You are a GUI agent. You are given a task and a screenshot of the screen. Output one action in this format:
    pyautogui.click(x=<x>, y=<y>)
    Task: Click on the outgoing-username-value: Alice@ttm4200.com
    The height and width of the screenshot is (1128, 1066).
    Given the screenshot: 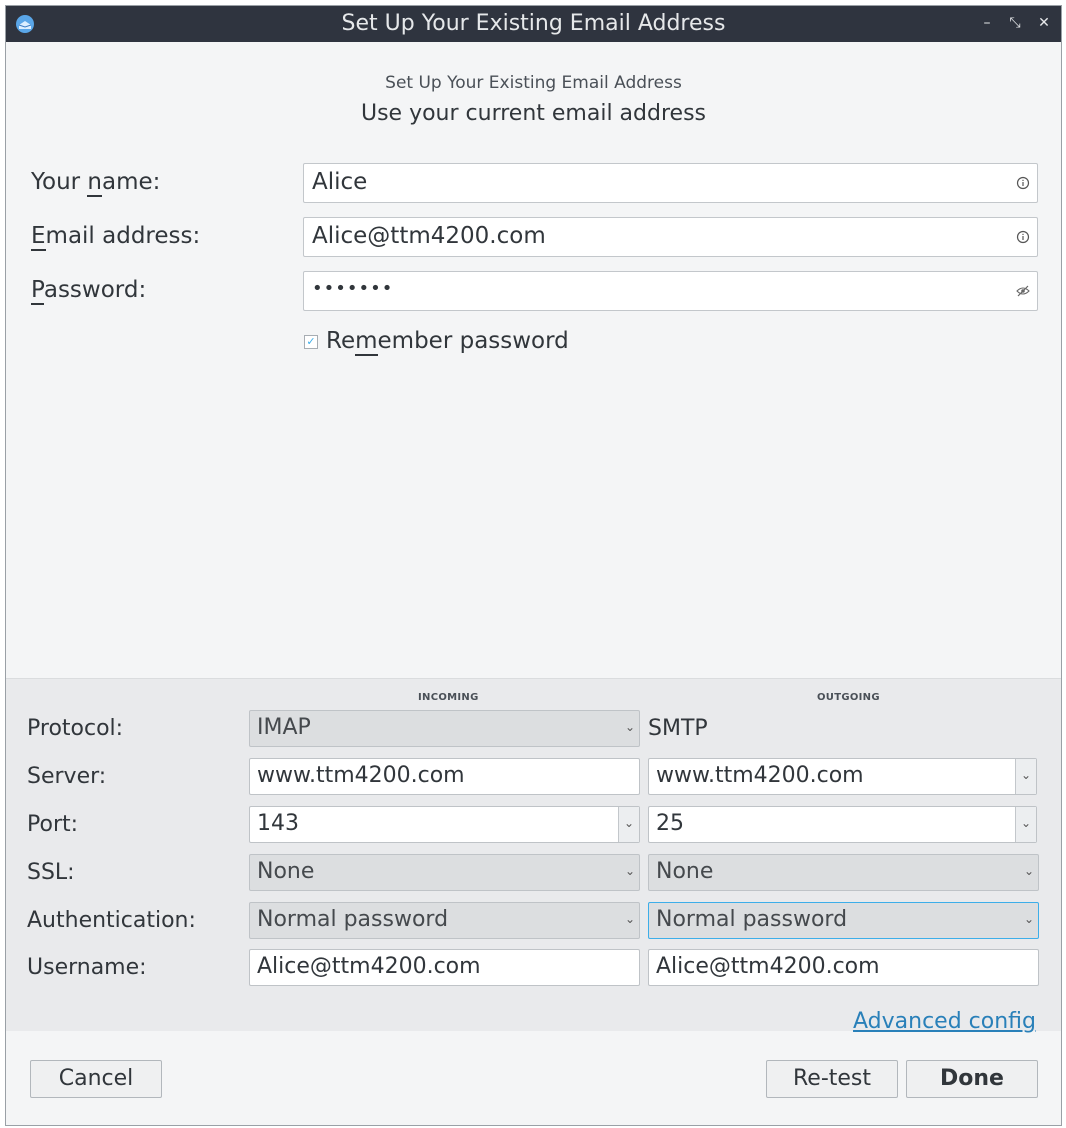 What is the action you would take?
    pyautogui.click(x=768, y=966)
    